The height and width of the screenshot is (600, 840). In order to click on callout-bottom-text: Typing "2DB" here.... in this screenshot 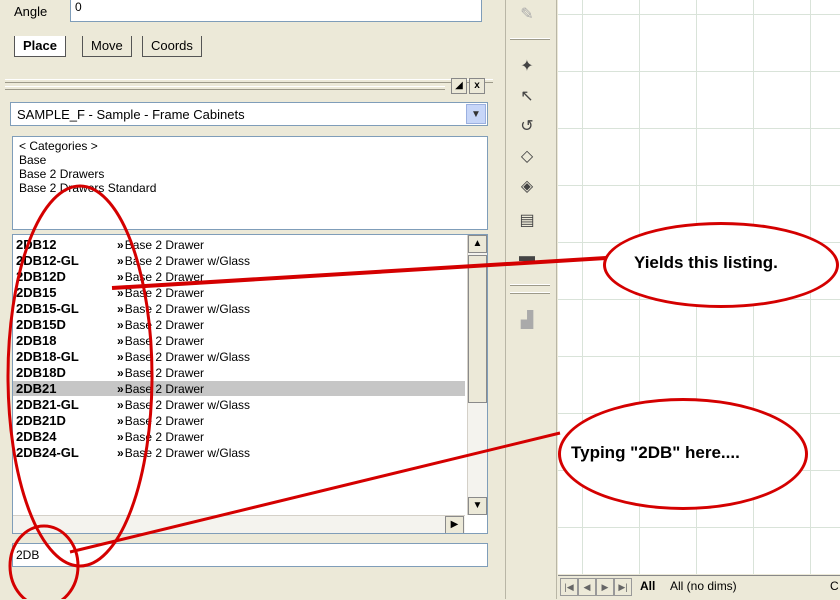, I will do `click(655, 452)`.